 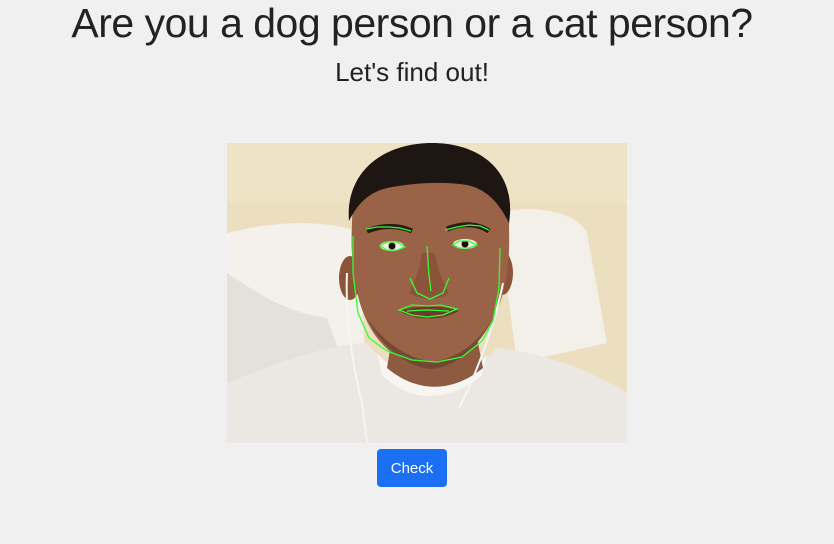 What do you see at coordinates (412, 72) in the screenshot?
I see `page-subtitle: Let's find out!` at bounding box center [412, 72].